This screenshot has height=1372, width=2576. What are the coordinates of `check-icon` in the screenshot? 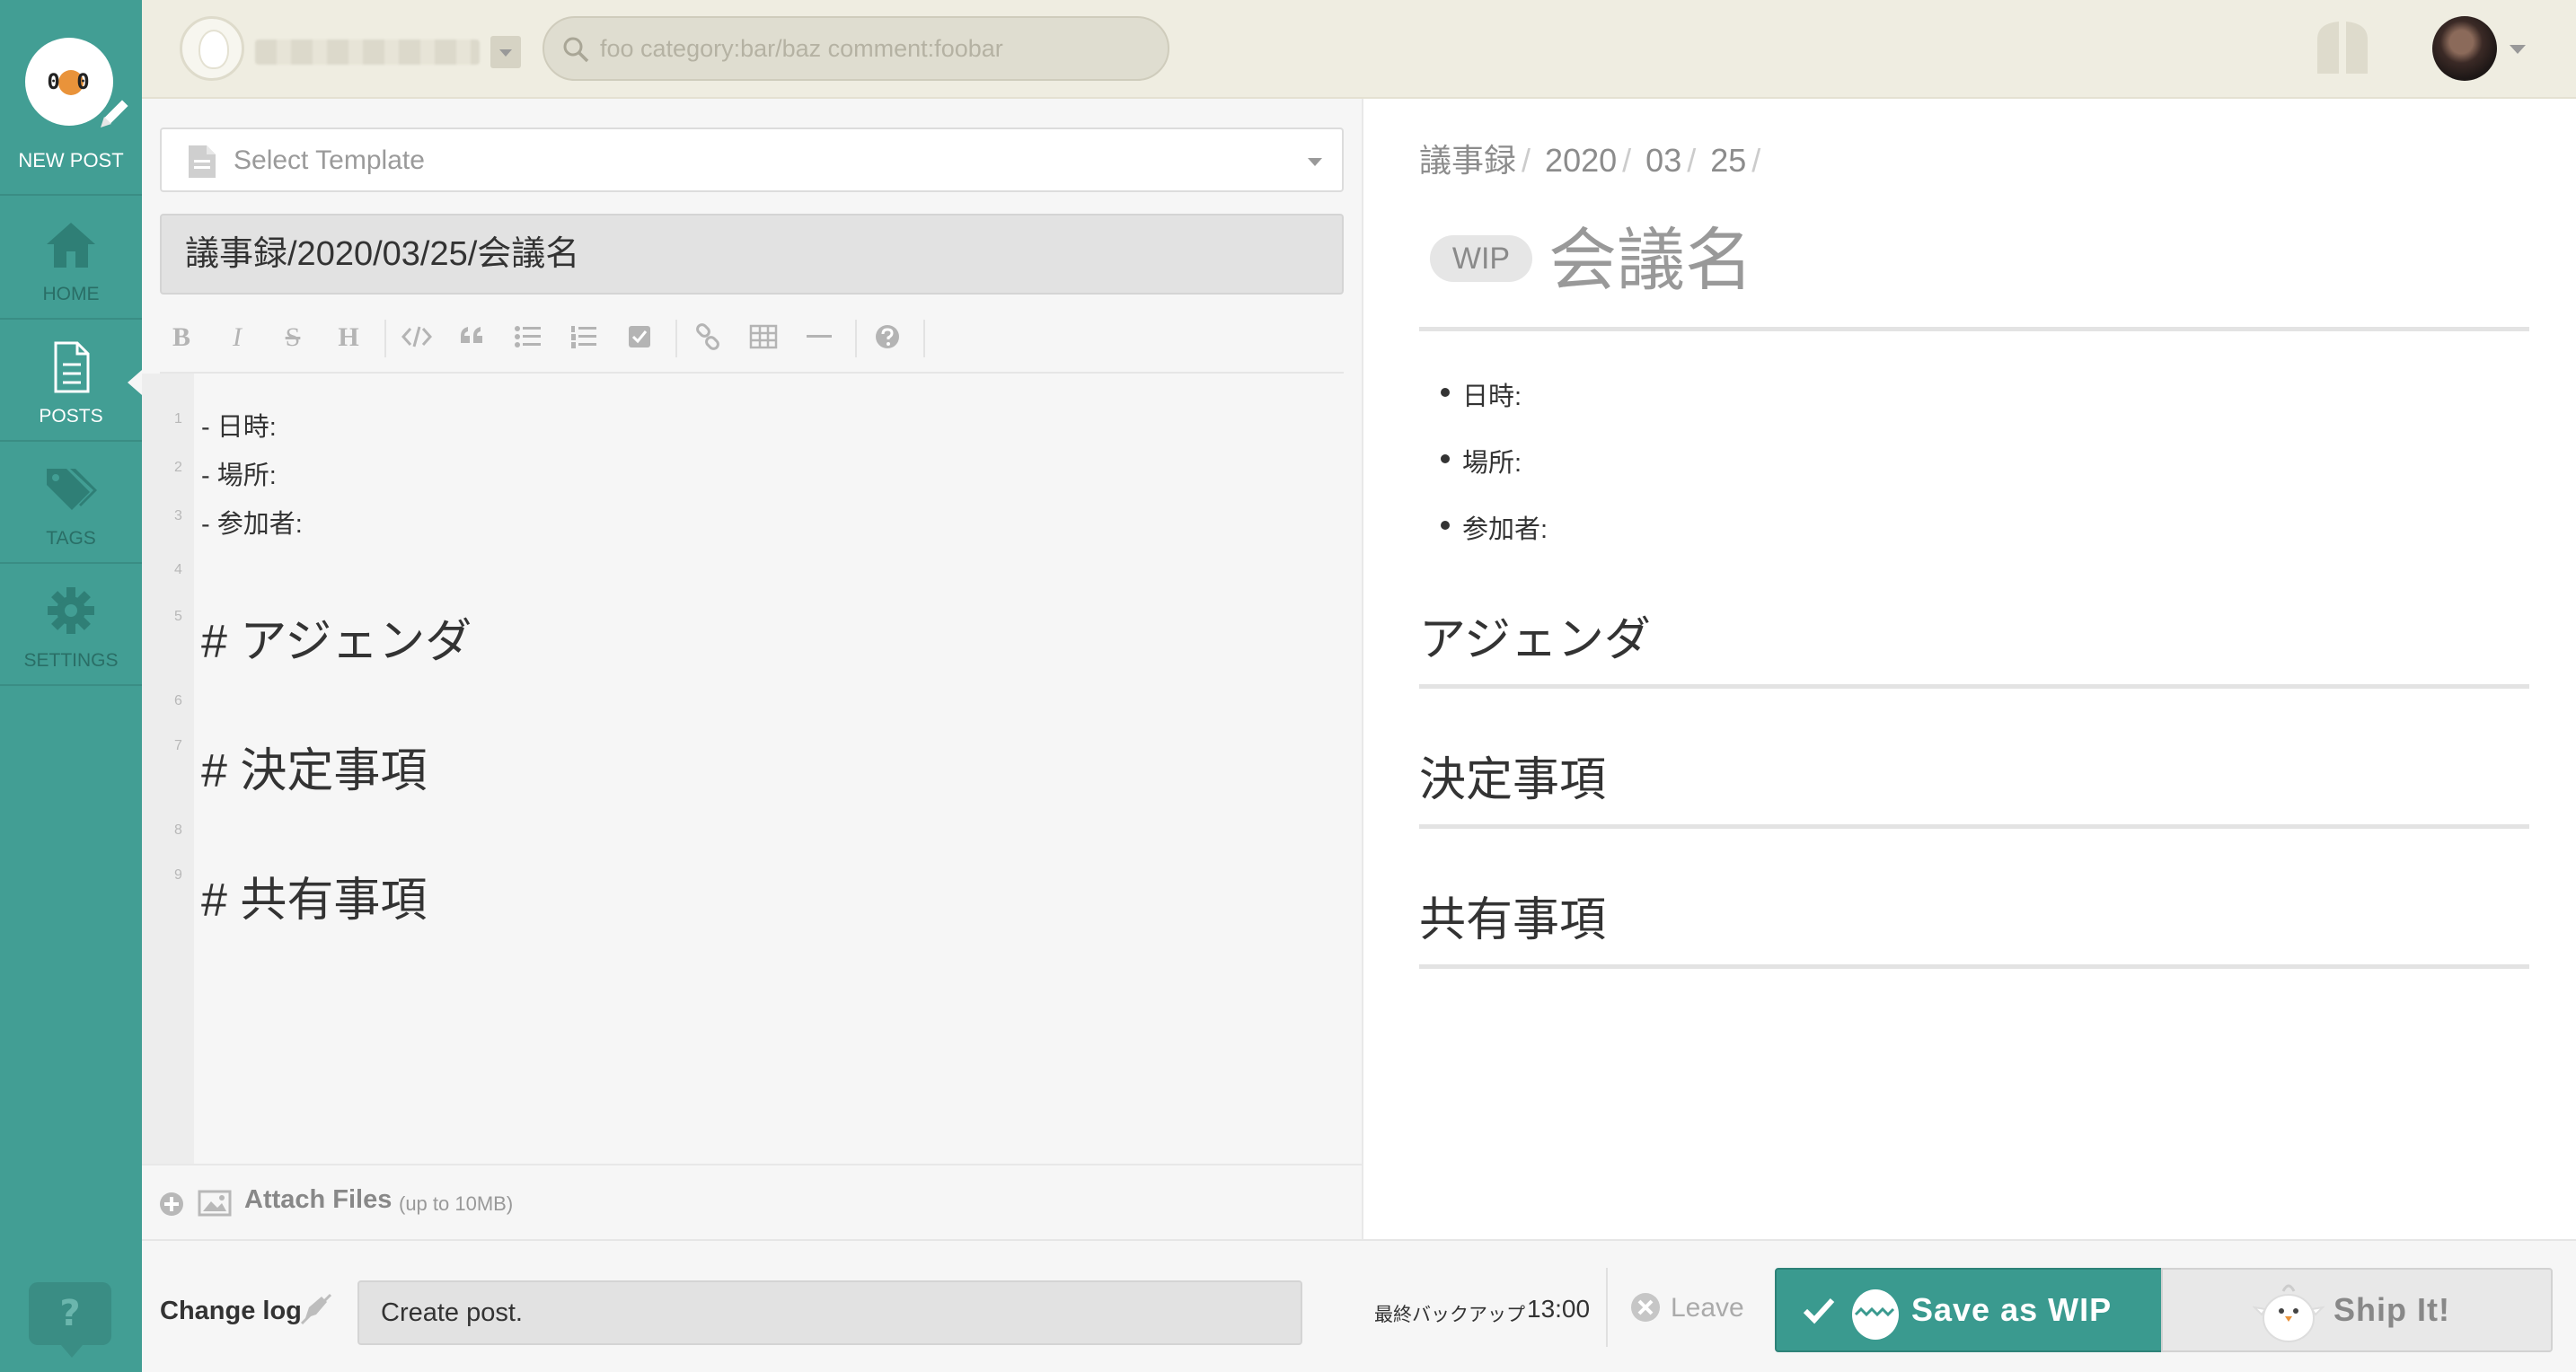 It's located at (1819, 1311).